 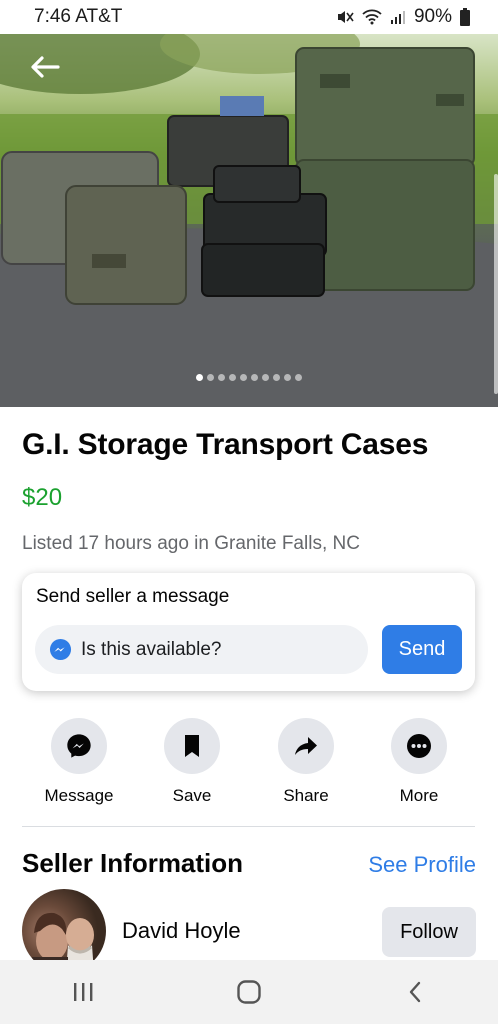 I want to click on save-action: Save, so click(x=192, y=762).